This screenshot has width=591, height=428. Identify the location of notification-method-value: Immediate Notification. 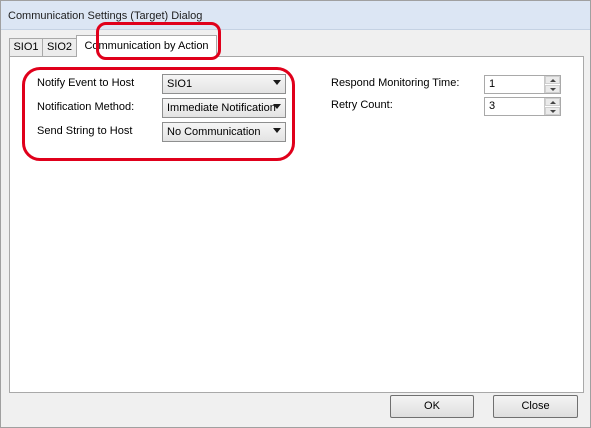
(221, 108).